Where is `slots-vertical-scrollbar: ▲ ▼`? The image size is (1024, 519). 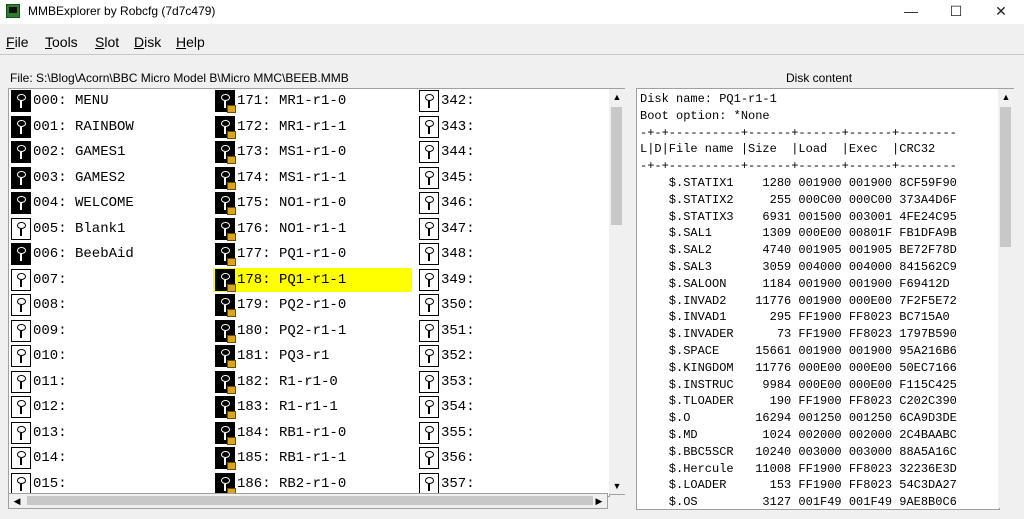 slots-vertical-scrollbar: ▲ ▼ is located at coordinates (617, 291).